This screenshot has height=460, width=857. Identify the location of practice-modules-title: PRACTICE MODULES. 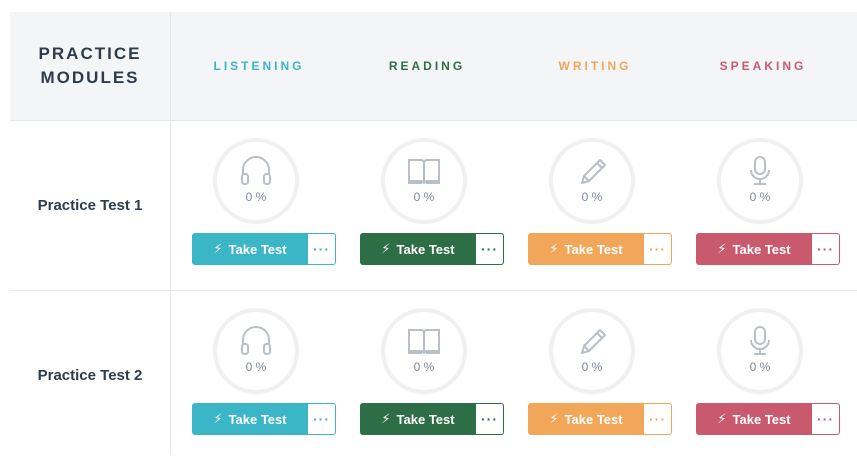
(90, 66).